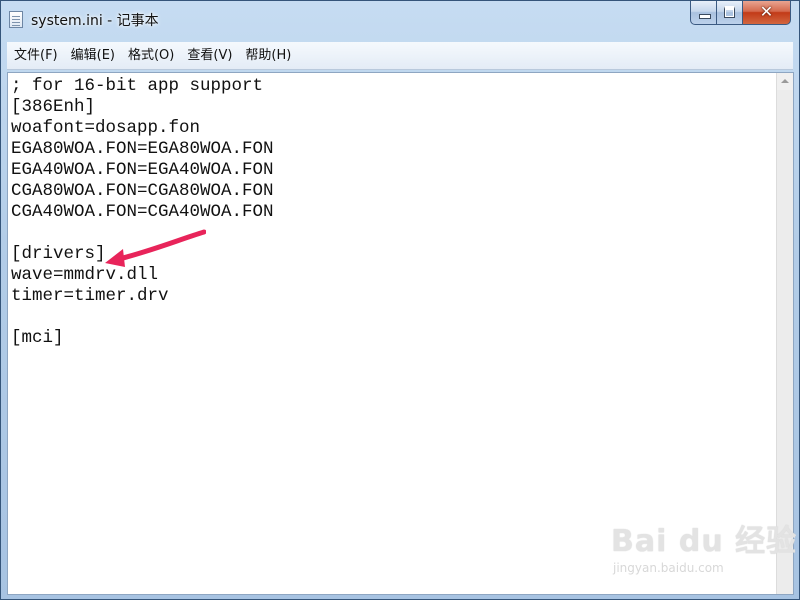  What do you see at coordinates (209, 55) in the screenshot?
I see `menu-view: 查看(V)` at bounding box center [209, 55].